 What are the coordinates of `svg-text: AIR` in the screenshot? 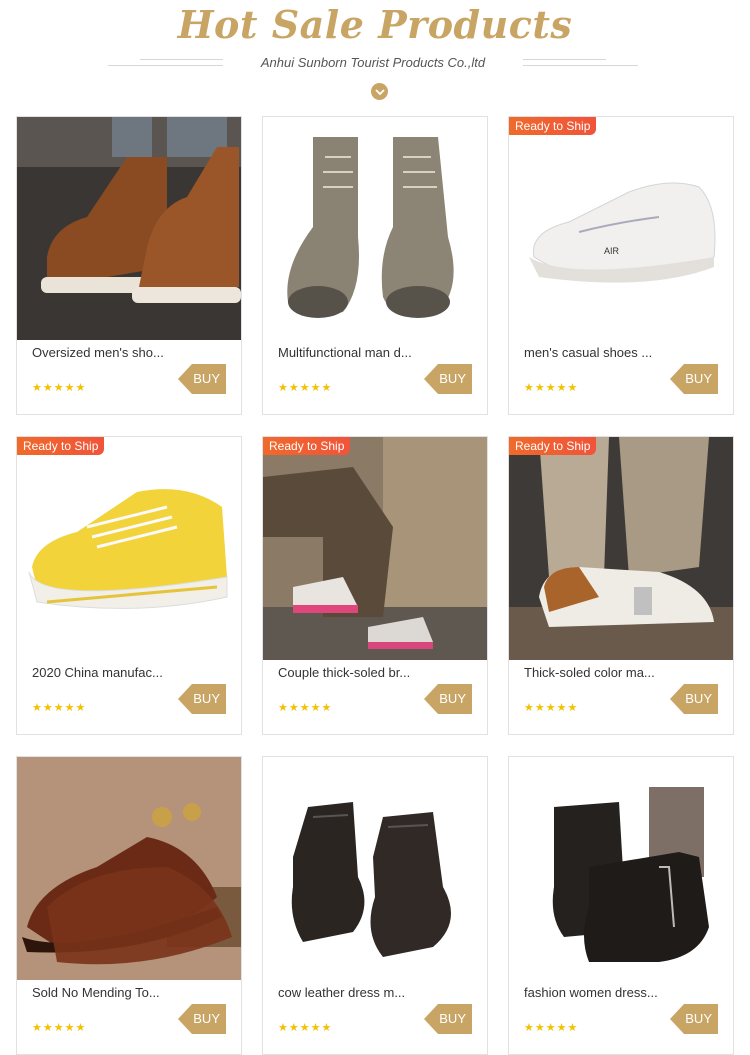 It's located at (612, 251).